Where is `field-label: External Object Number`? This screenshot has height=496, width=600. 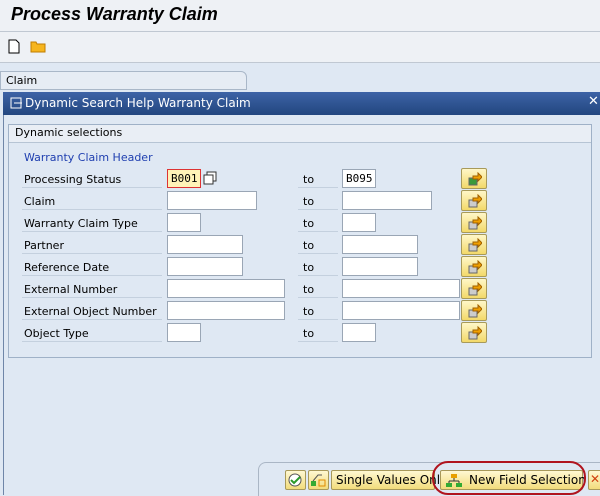
field-label: External Object Number is located at coordinates (90, 311).